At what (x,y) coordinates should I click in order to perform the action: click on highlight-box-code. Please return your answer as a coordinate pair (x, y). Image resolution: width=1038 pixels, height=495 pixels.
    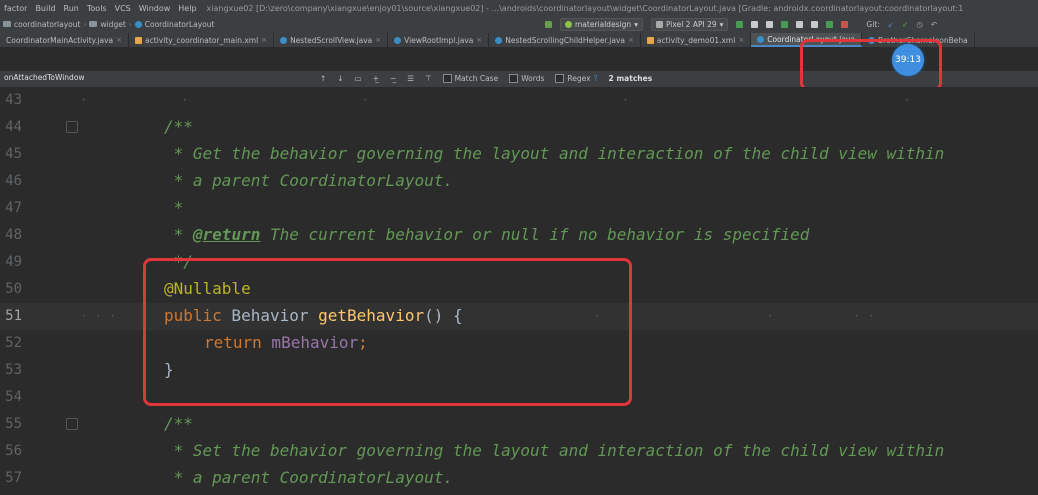
    Looking at the image, I should click on (387, 332).